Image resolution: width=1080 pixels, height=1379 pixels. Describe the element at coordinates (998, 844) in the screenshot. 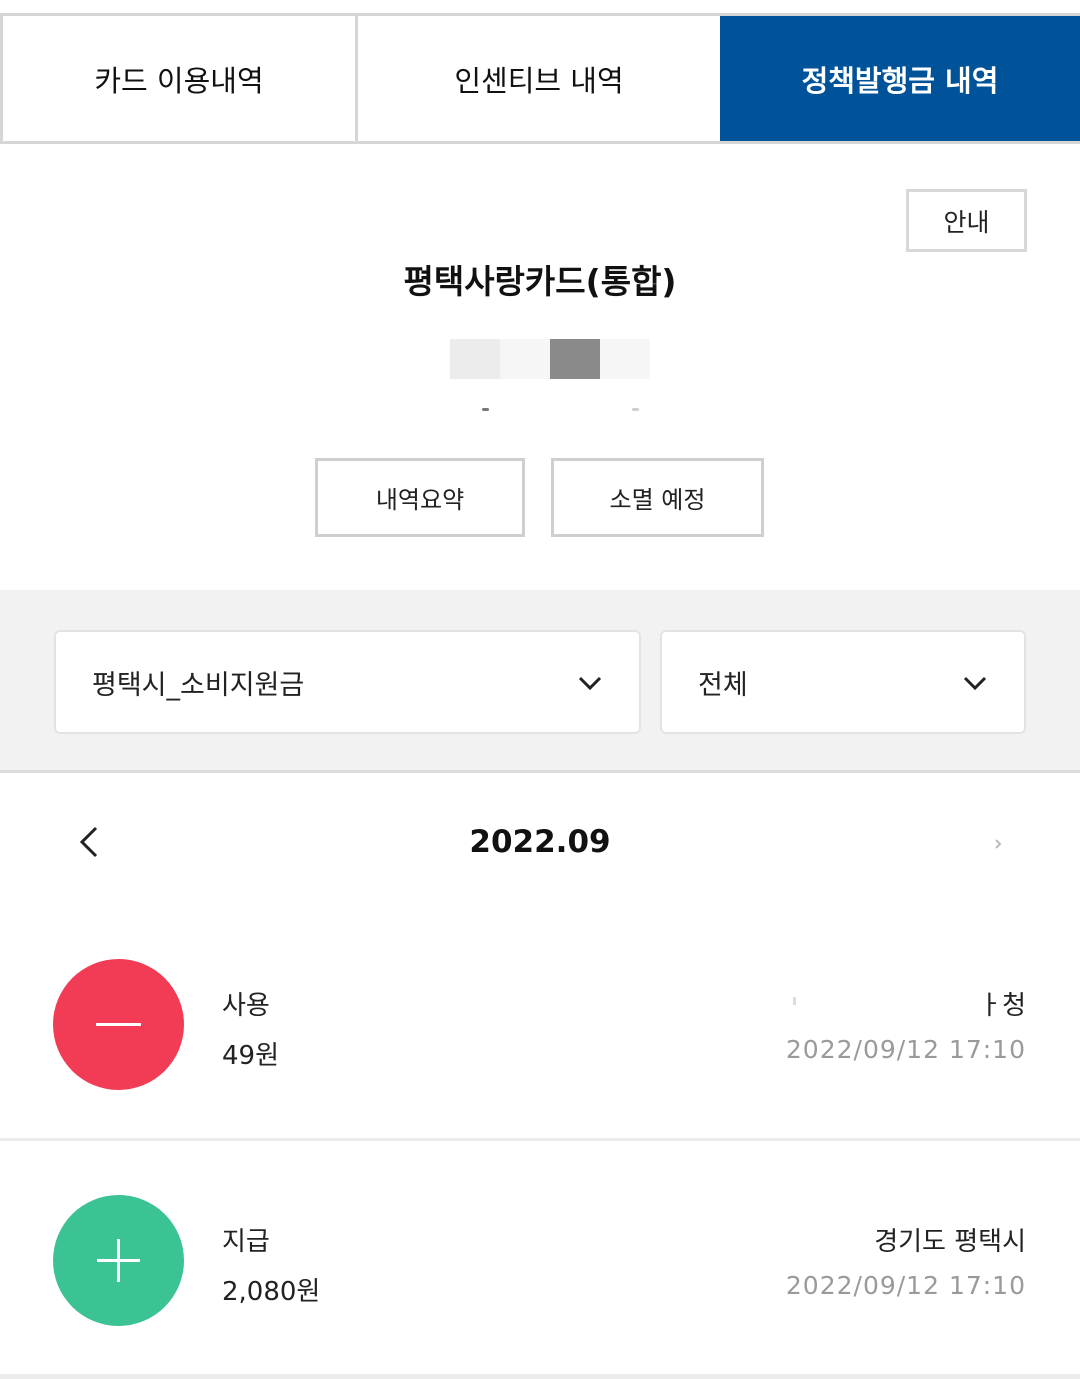

I see `chevron-right-icon` at that location.